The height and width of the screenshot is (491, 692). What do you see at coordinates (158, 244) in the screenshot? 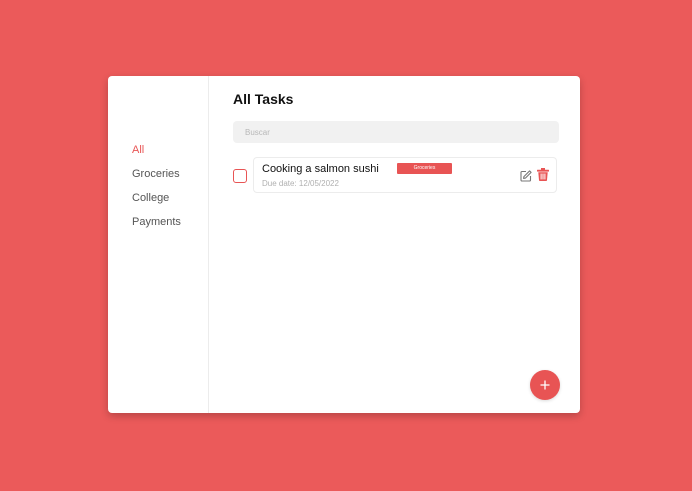
I see `sidebar: All Groceries College Payments` at bounding box center [158, 244].